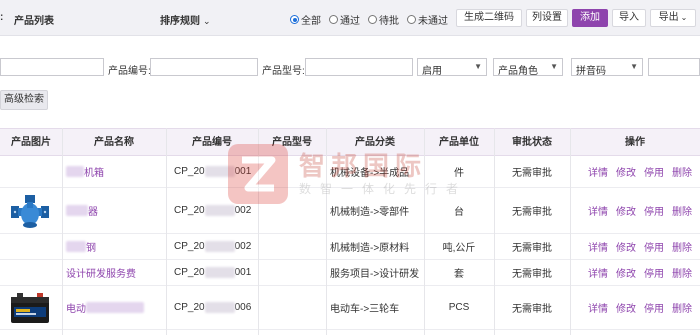 The width and height of the screenshot is (700, 335). I want to click on product-name-link: 电动, so click(76, 307).